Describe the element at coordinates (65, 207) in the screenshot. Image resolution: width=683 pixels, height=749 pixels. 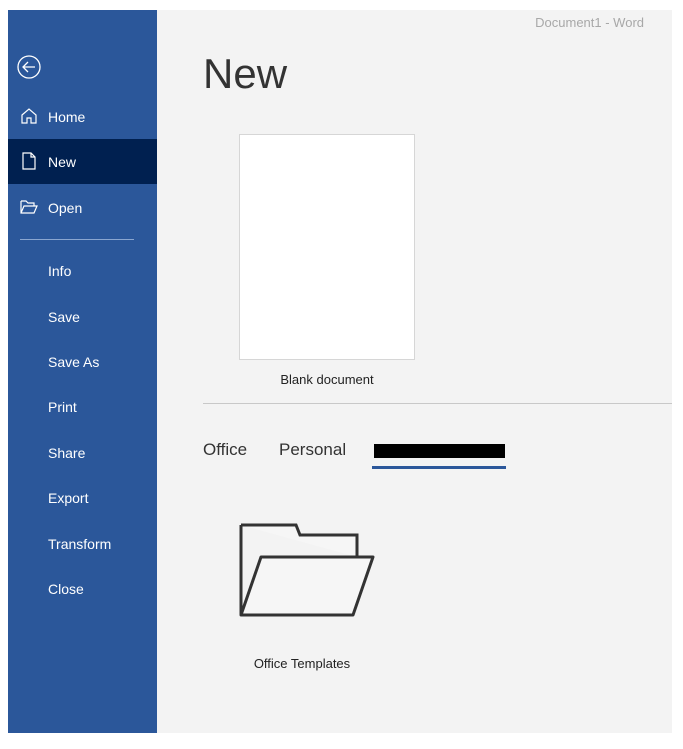
I see `sidebar-item-label: Open` at that location.